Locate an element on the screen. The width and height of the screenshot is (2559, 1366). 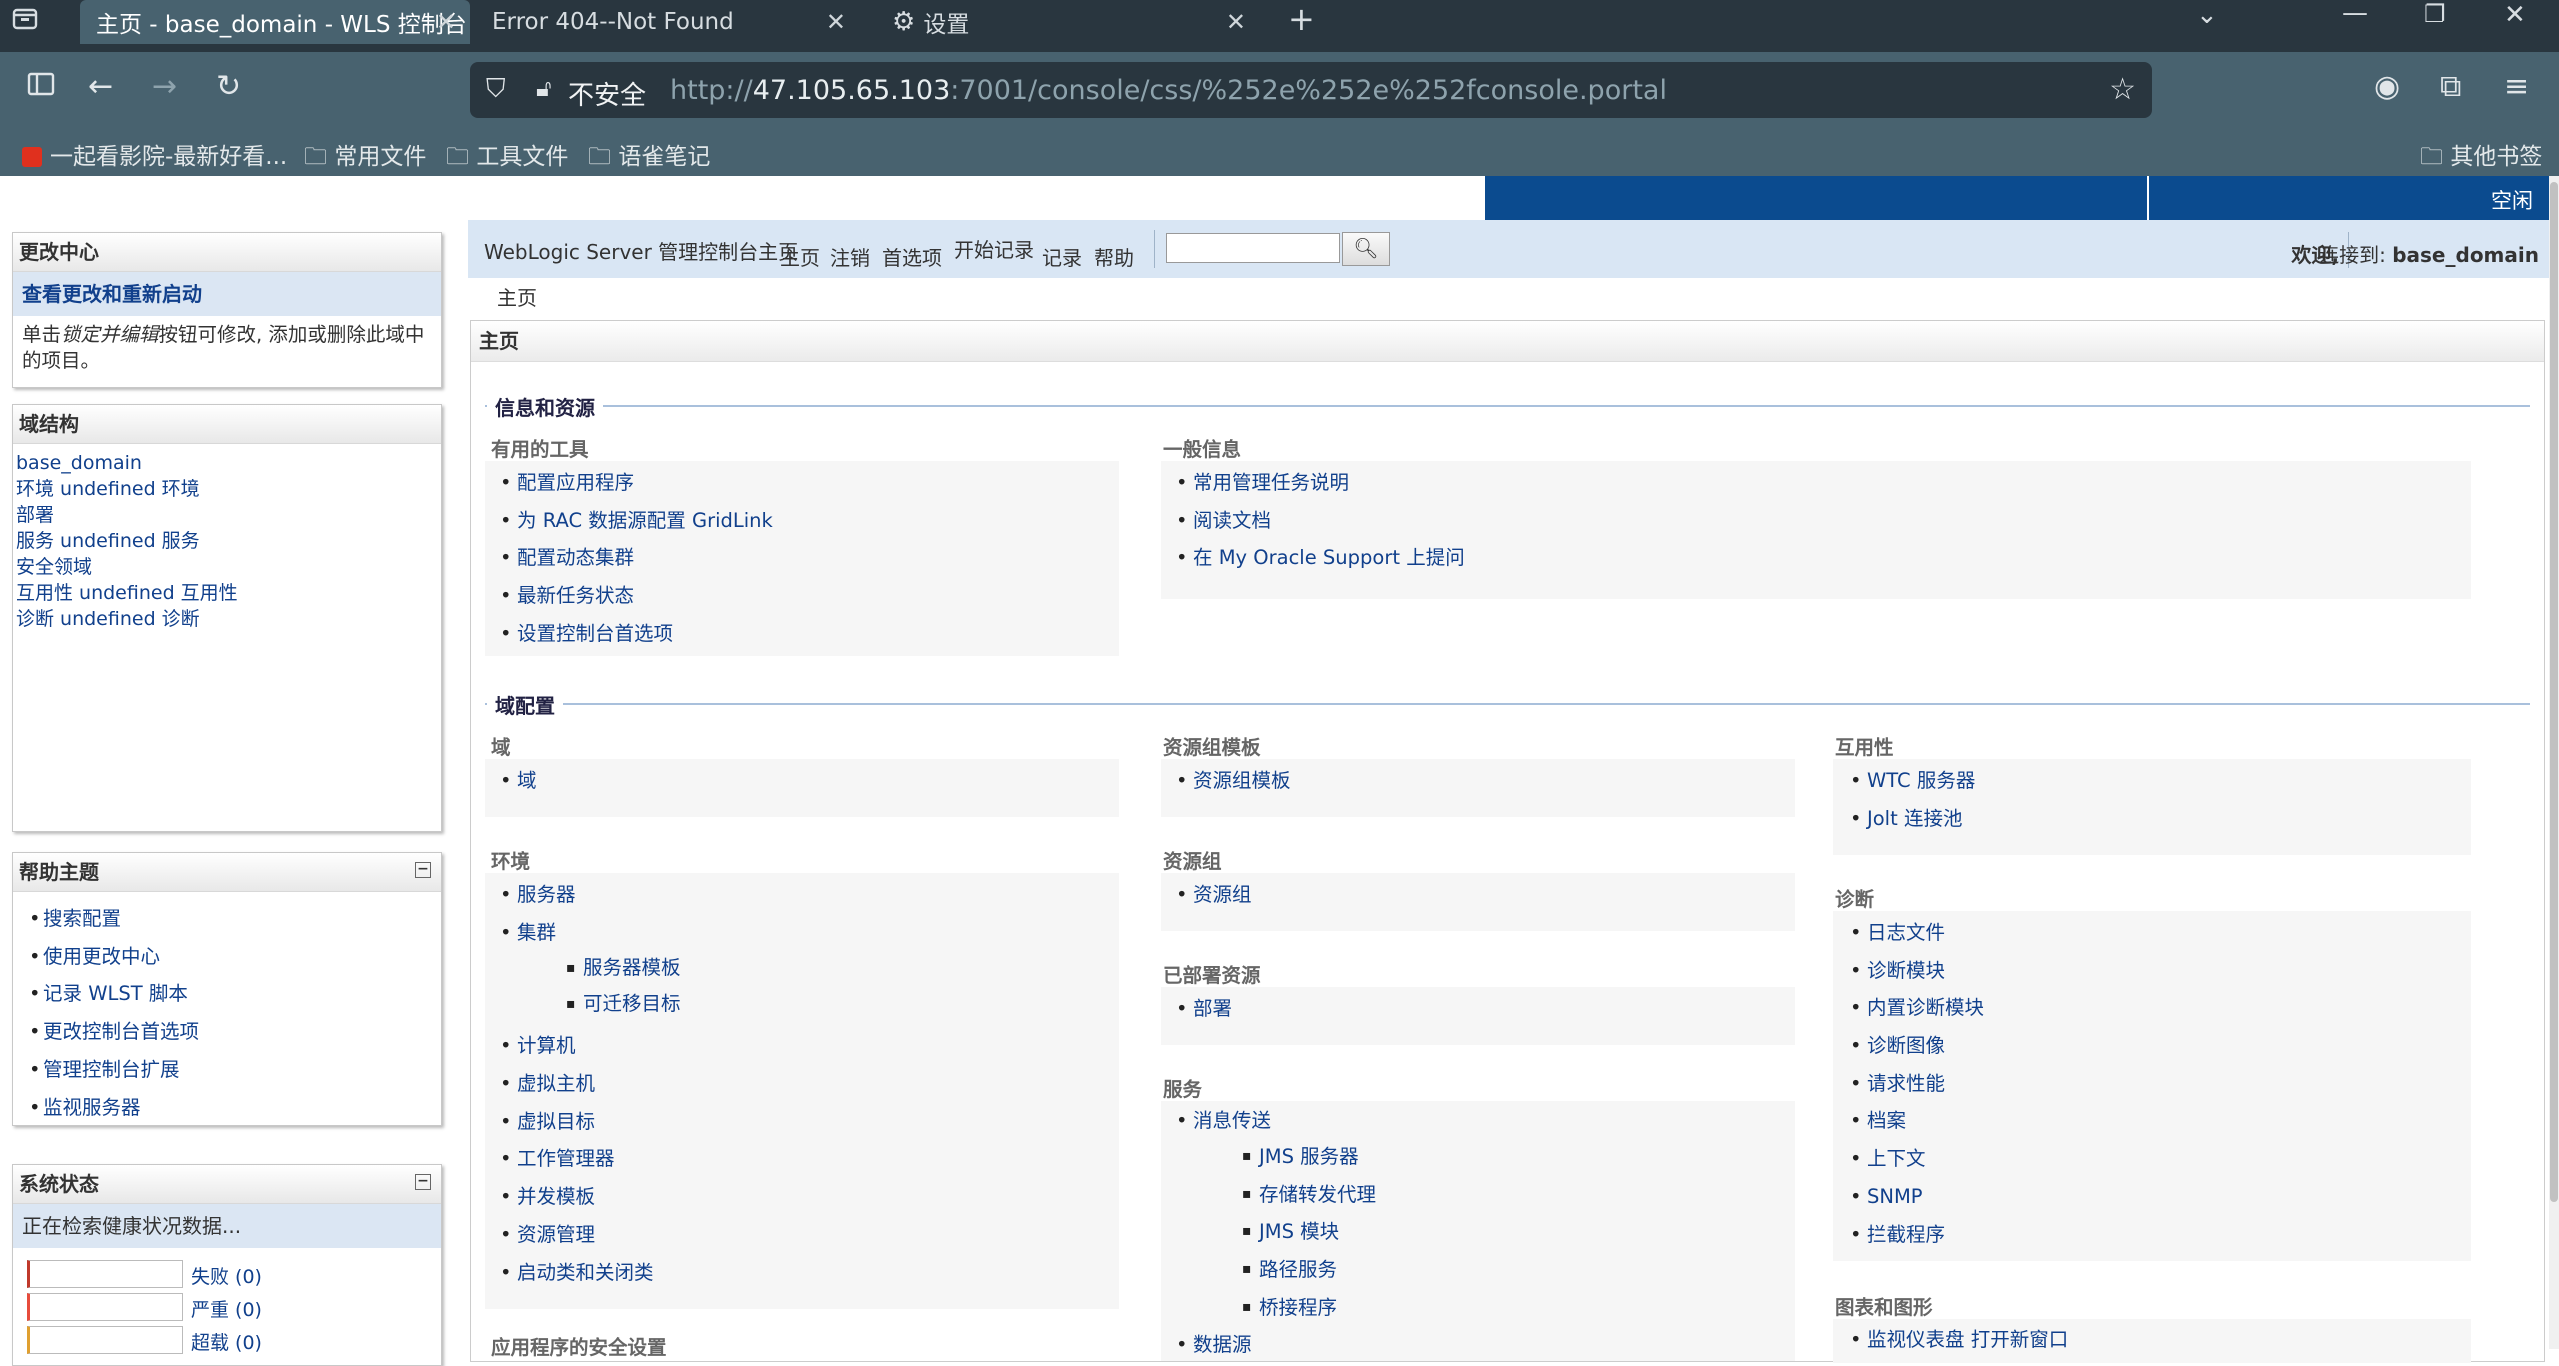
tool-link: 最新任务状态 is located at coordinates (636, 596).